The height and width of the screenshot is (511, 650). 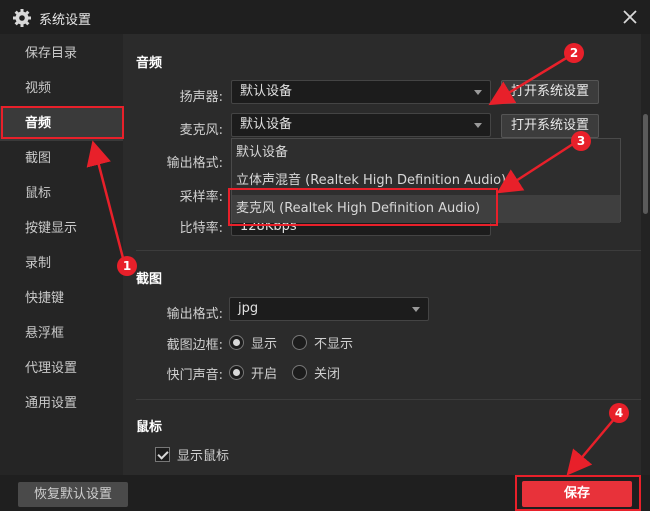 I want to click on mic-label: 麦克风:, so click(x=201, y=130).